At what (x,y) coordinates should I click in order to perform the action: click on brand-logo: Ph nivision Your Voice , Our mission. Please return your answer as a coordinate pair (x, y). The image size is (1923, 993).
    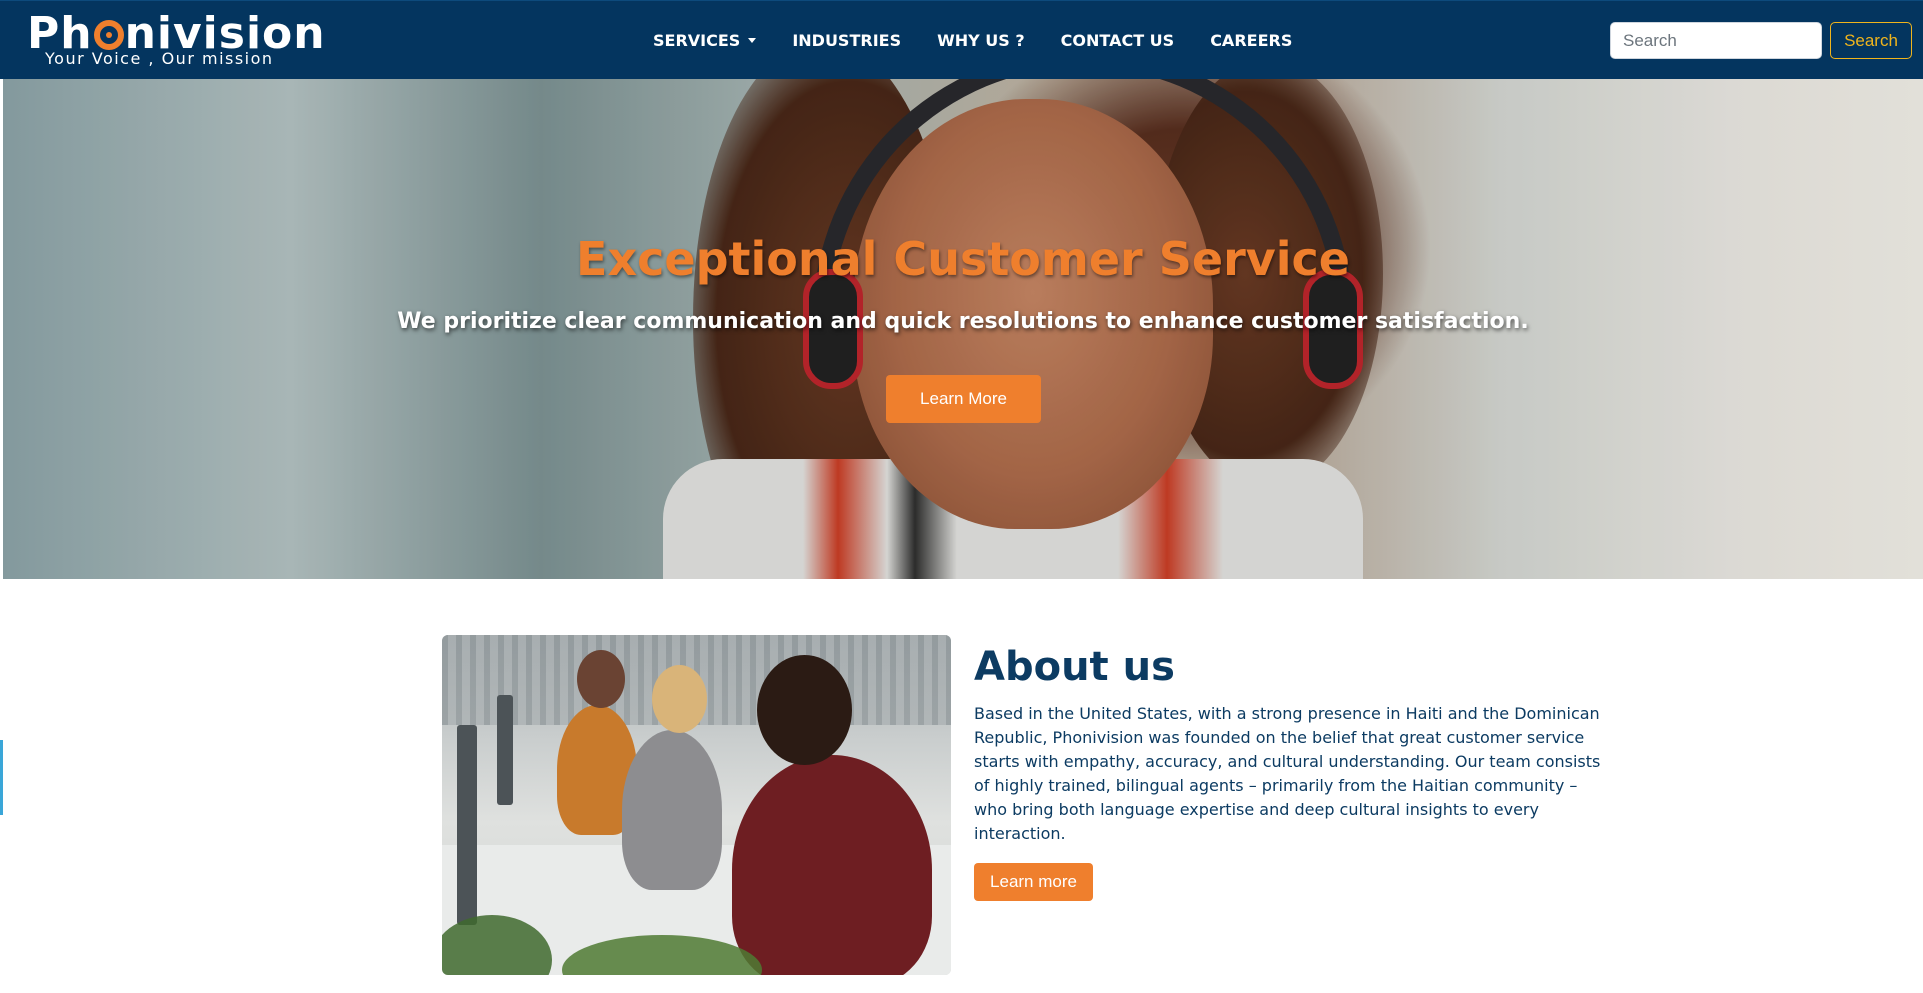
    Looking at the image, I should click on (176, 40).